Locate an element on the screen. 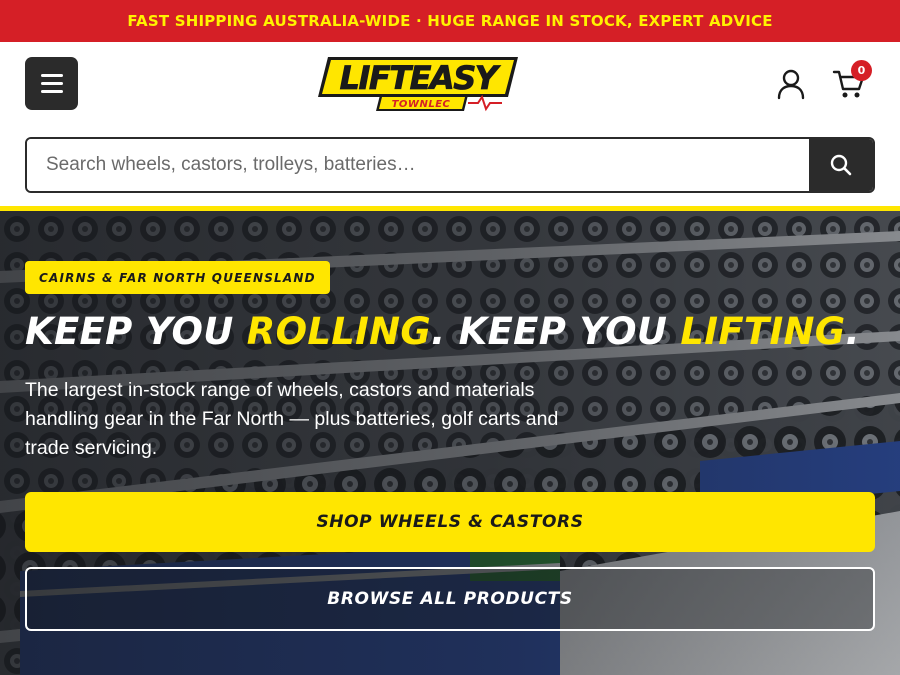 Image resolution: width=900 pixels, height=675 pixels. logo-graphic: LIFTEASY TOWNLEC is located at coordinates (418, 84).